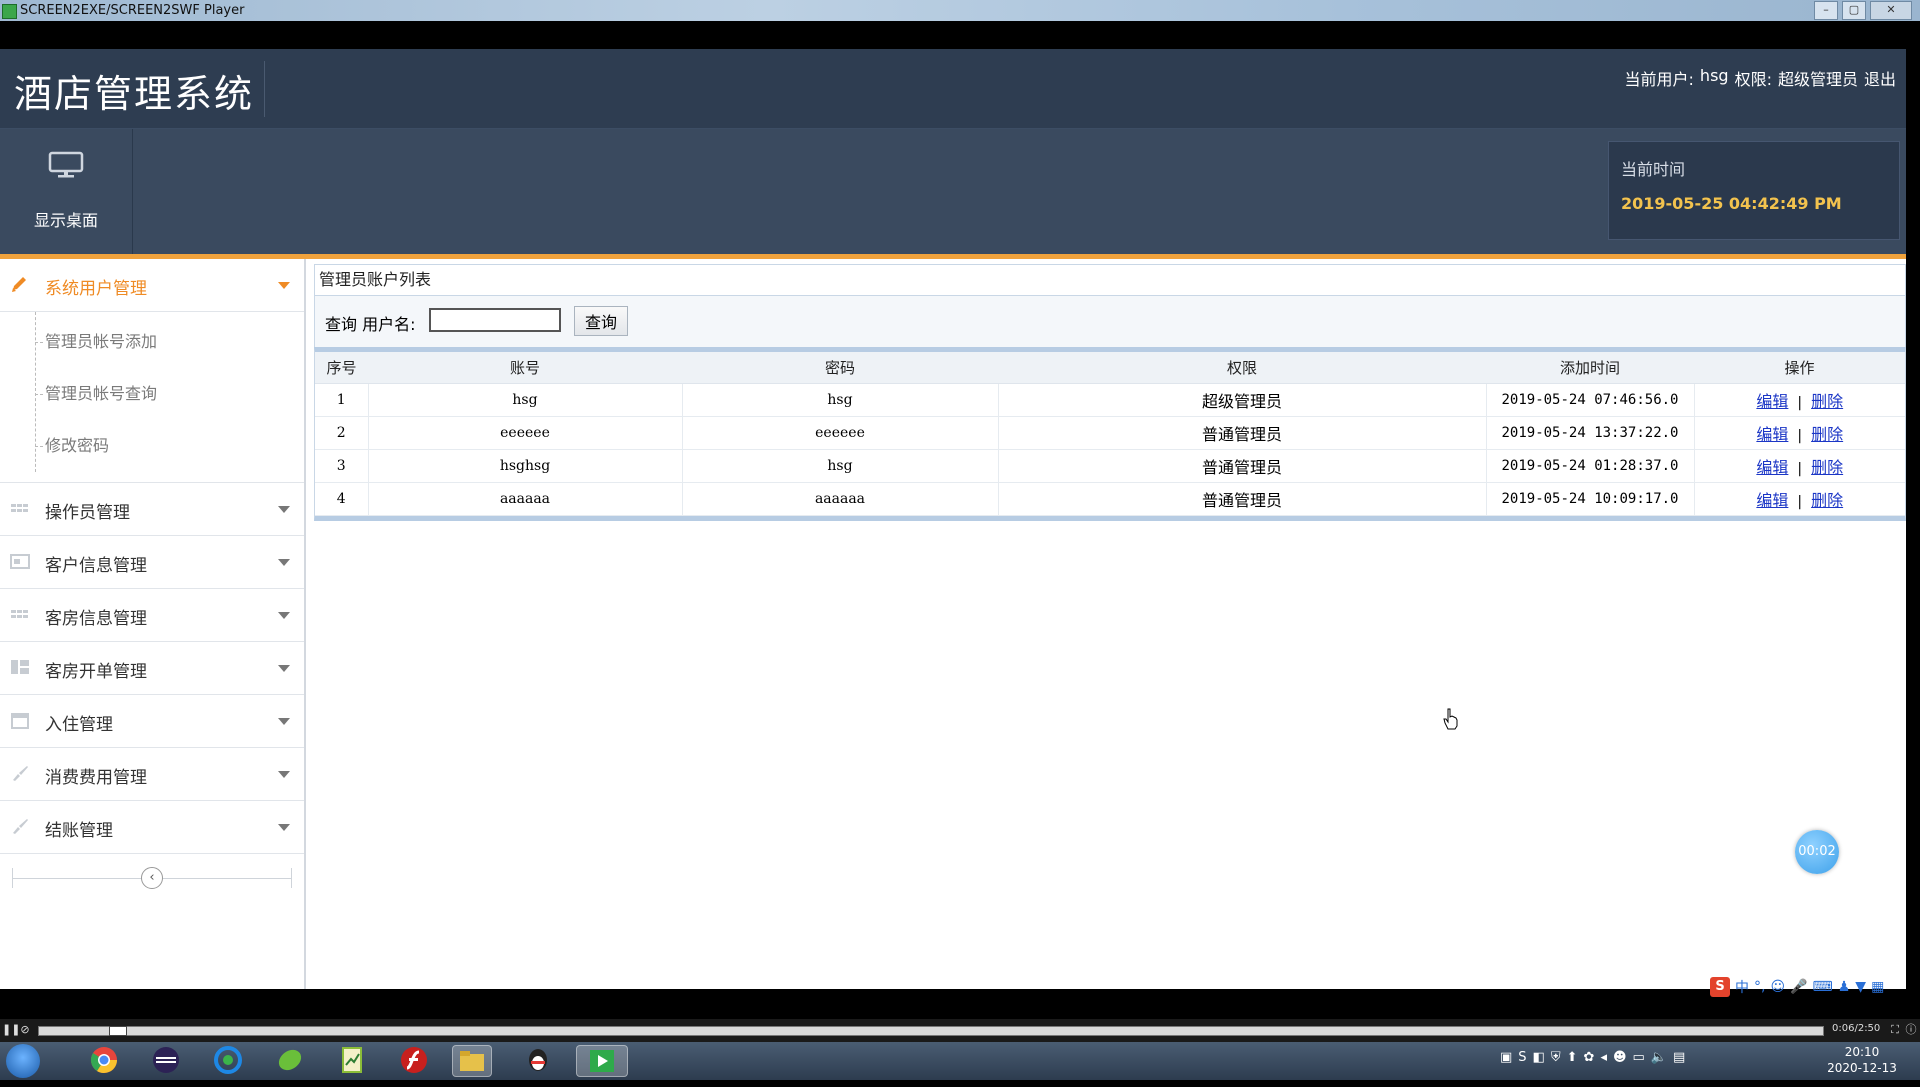 The width and height of the screenshot is (1920, 1087). What do you see at coordinates (1759, 987) in the screenshot?
I see `punctuation-icon: °,` at bounding box center [1759, 987].